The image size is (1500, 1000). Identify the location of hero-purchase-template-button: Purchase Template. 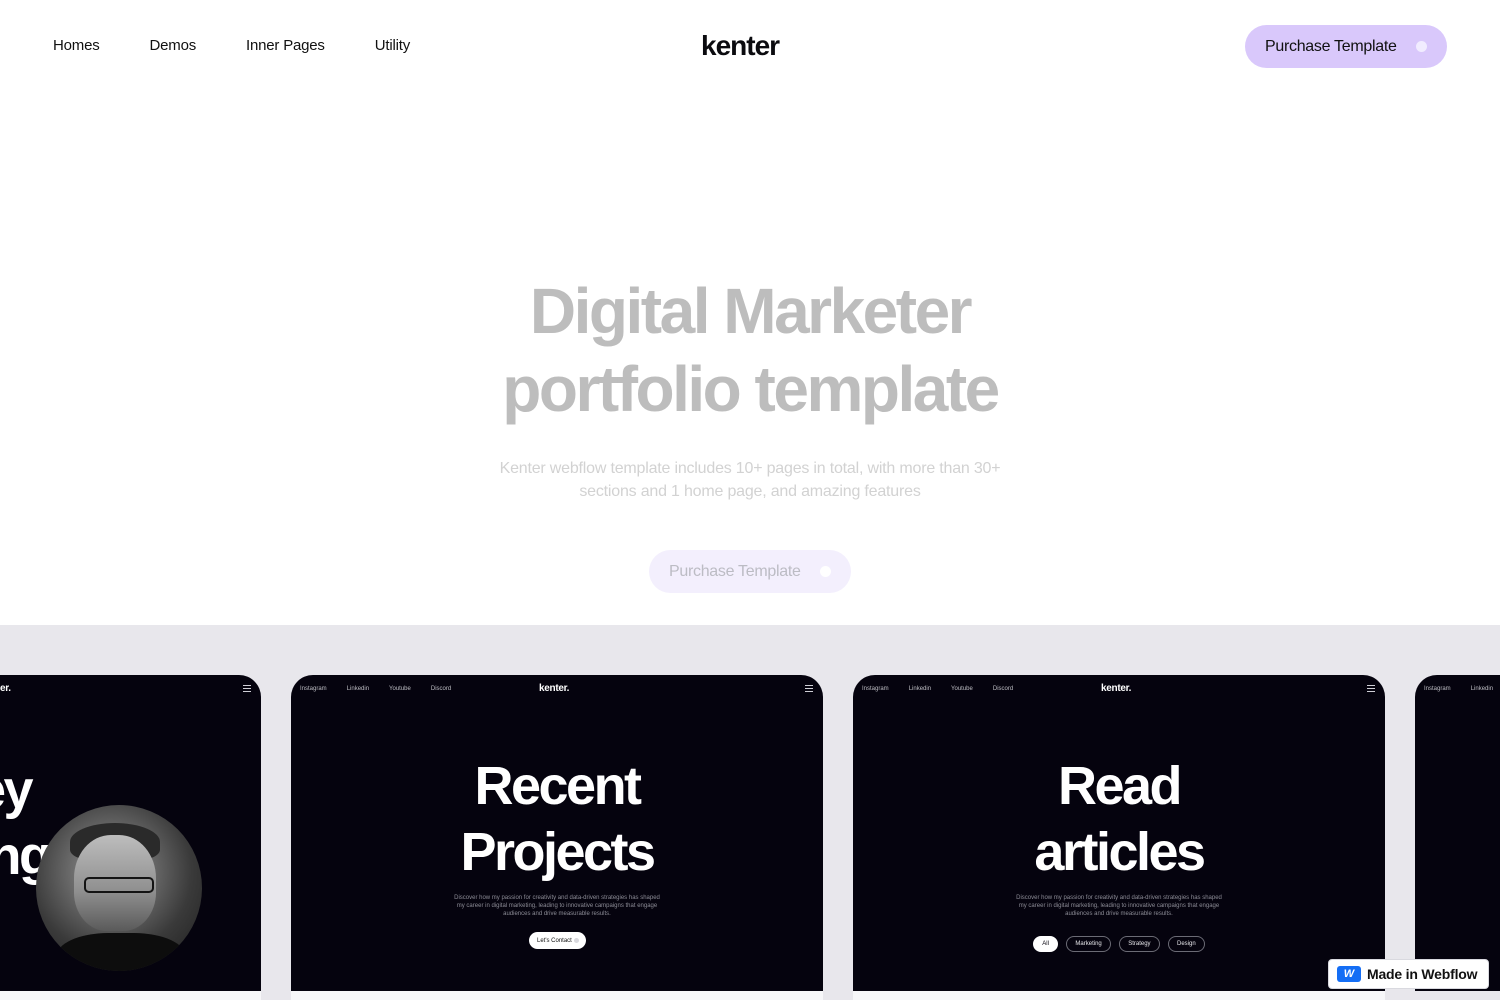
(750, 571).